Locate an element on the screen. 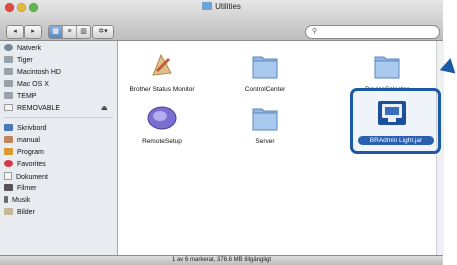  desktop-icon is located at coordinates (8, 127).